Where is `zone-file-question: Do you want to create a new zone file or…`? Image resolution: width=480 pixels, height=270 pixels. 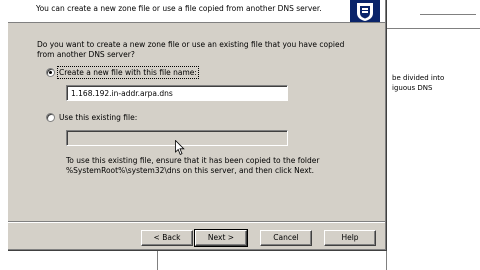
zone-file-question: Do you want to create a new zone file or… is located at coordinates (191, 49).